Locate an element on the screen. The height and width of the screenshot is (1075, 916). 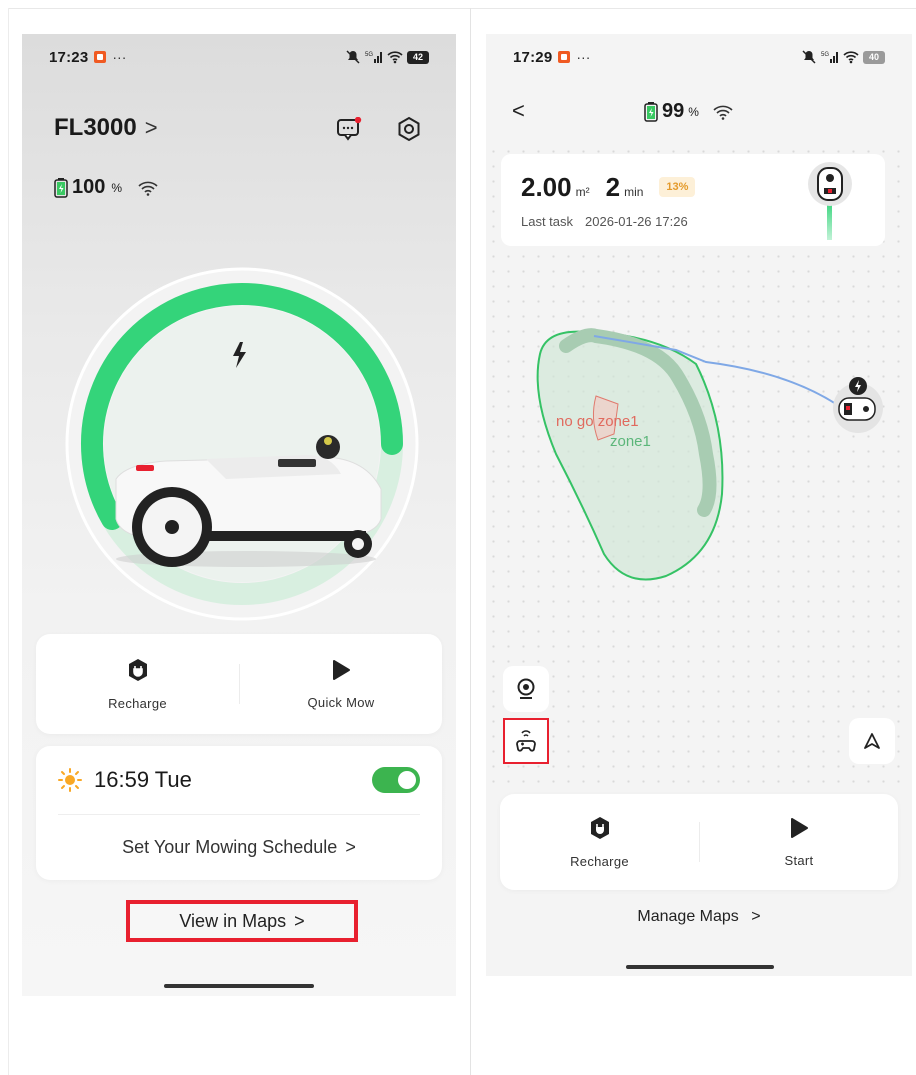
status-right-icons: 5G 42 is located at coordinates (387, 57).